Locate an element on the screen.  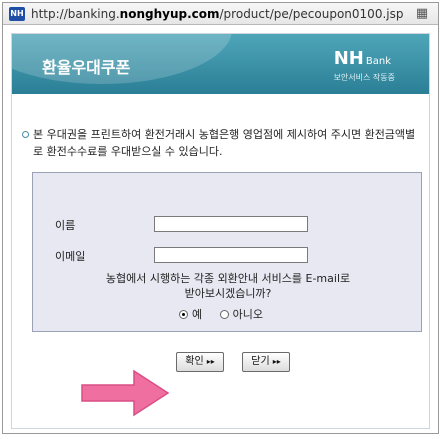
logo-main: NH is located at coordinates (348, 58).